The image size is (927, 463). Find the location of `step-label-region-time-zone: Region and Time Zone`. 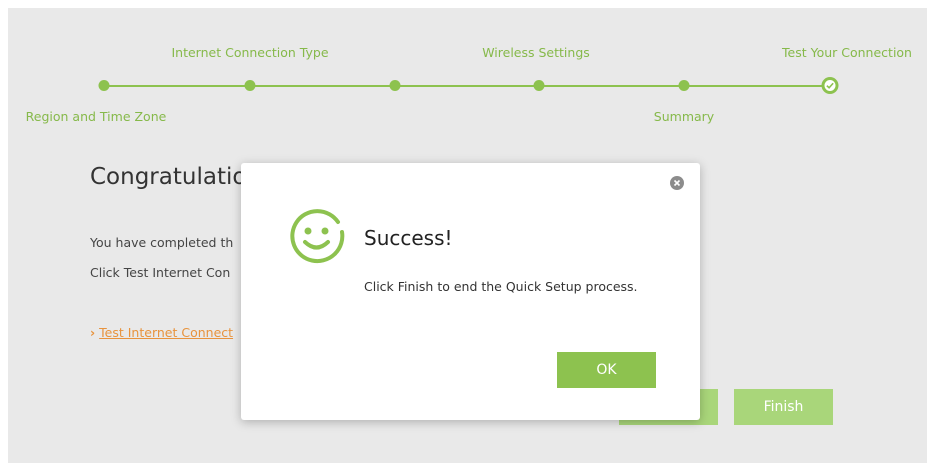

step-label-region-time-zone: Region and Time Zone is located at coordinates (96, 116).